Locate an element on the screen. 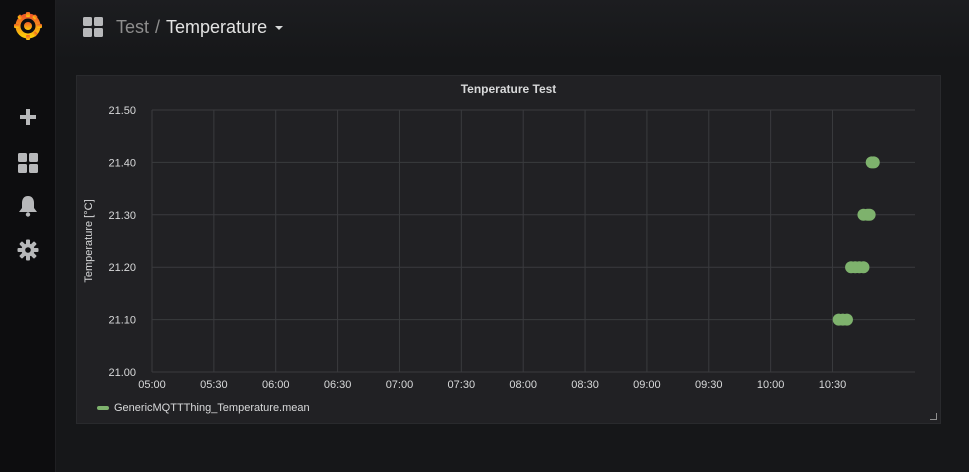 The image size is (969, 472). gear-icon is located at coordinates (27, 250).